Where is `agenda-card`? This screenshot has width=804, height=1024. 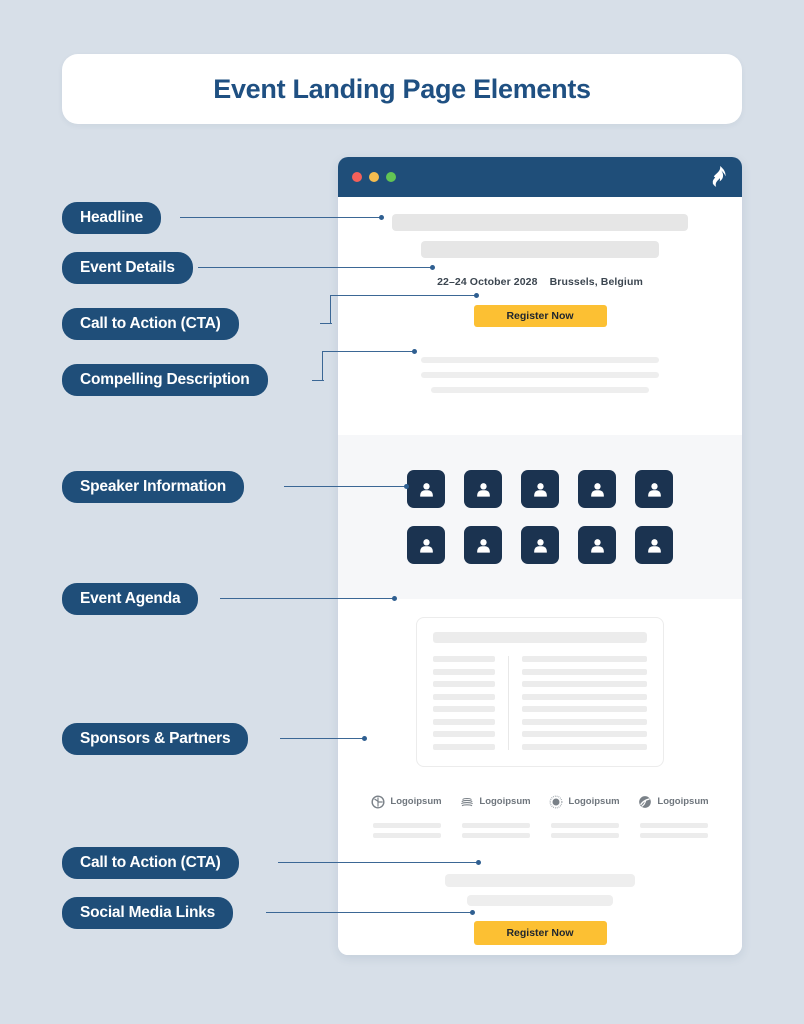
agenda-card is located at coordinates (540, 692).